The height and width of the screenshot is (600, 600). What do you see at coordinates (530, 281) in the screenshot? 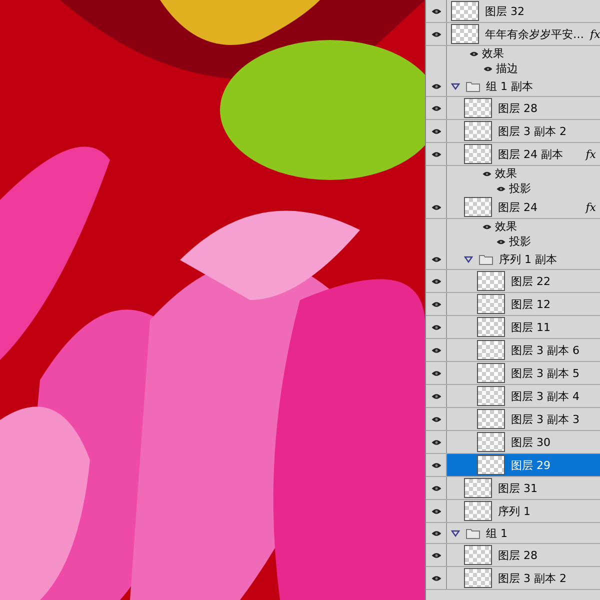
I see `layer-name: 图层 22` at bounding box center [530, 281].